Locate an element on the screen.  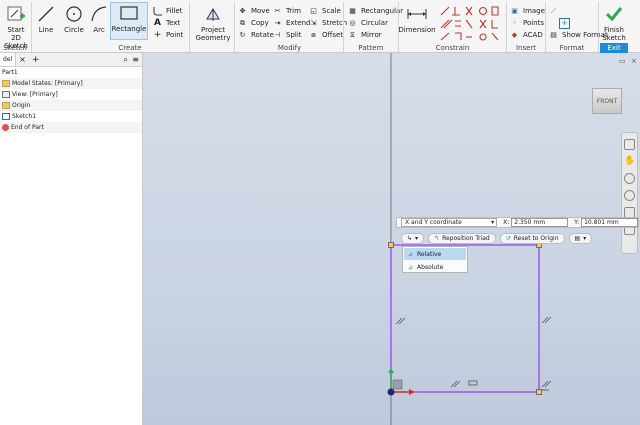
checkmark-icon is located at coordinates (614, 14).